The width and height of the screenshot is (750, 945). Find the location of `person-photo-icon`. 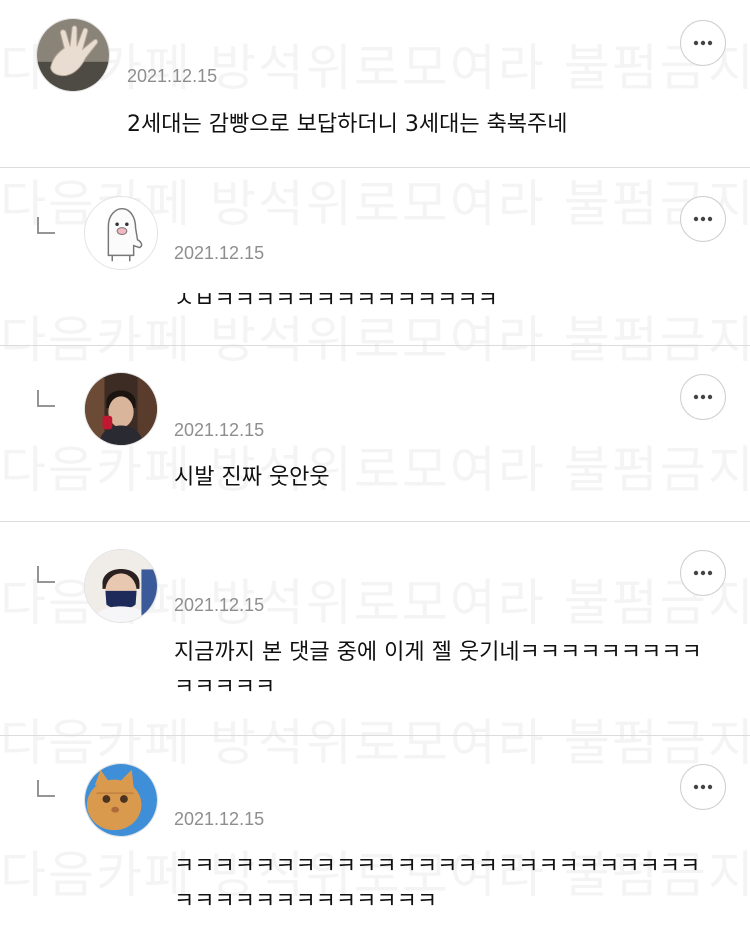

person-photo-icon is located at coordinates (121, 409).